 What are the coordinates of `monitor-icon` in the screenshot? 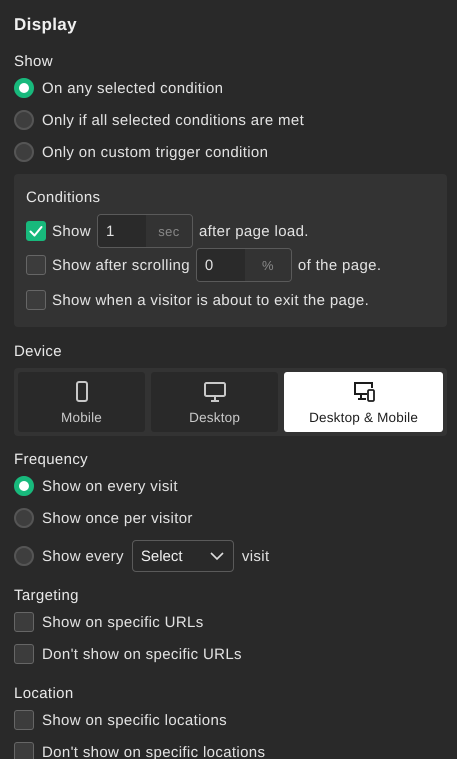 It's located at (214, 392).